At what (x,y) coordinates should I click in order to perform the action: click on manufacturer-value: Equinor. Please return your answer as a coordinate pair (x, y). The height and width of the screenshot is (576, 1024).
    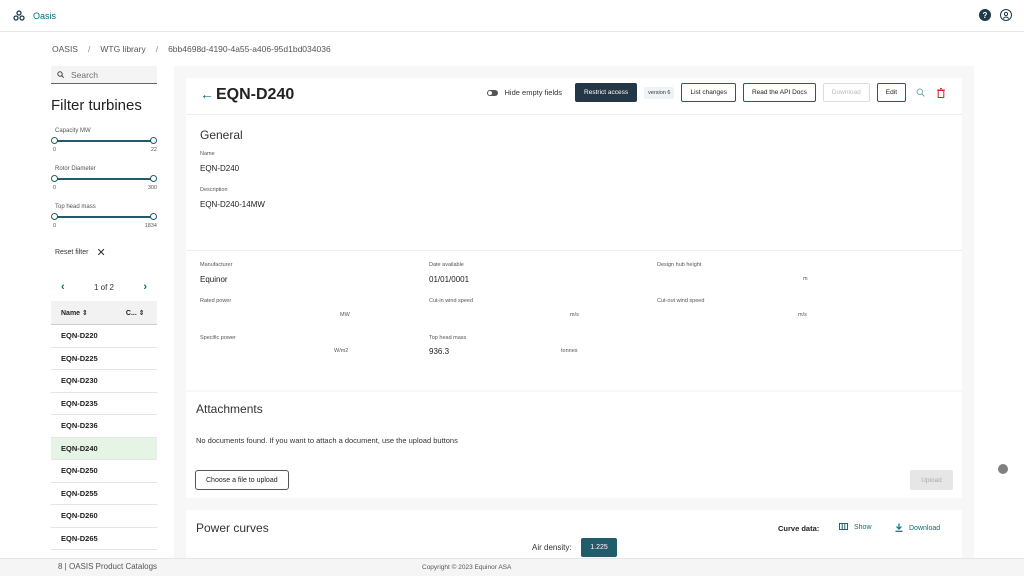
    Looking at the image, I should click on (214, 279).